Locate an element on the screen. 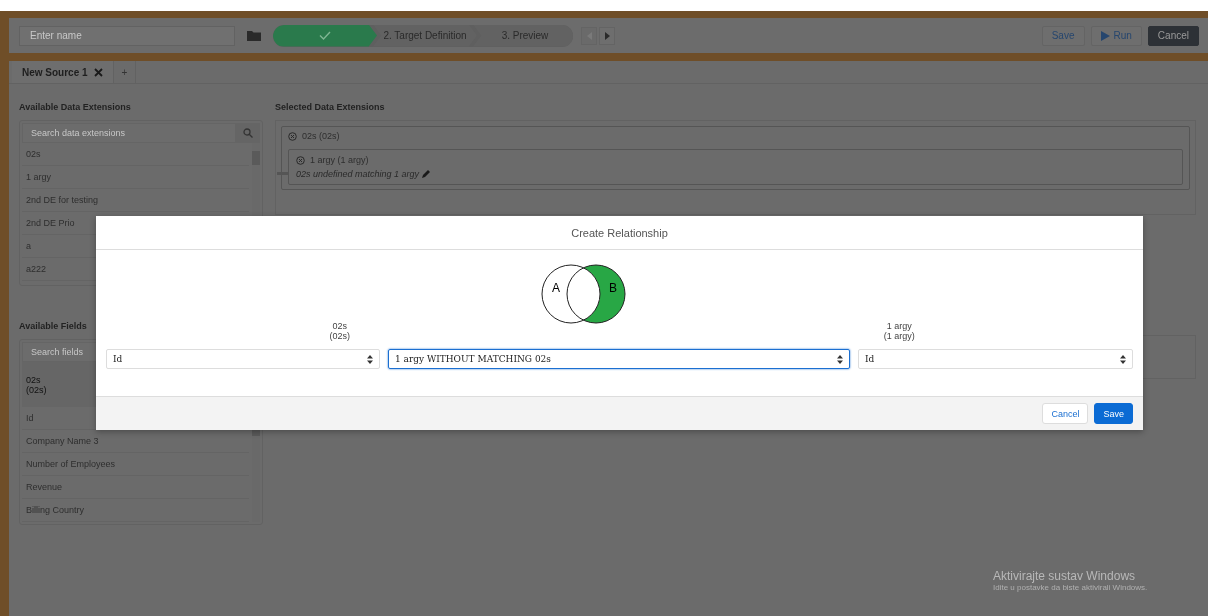 This screenshot has width=1208, height=616. add-tab-button: + is located at coordinates (125, 72).